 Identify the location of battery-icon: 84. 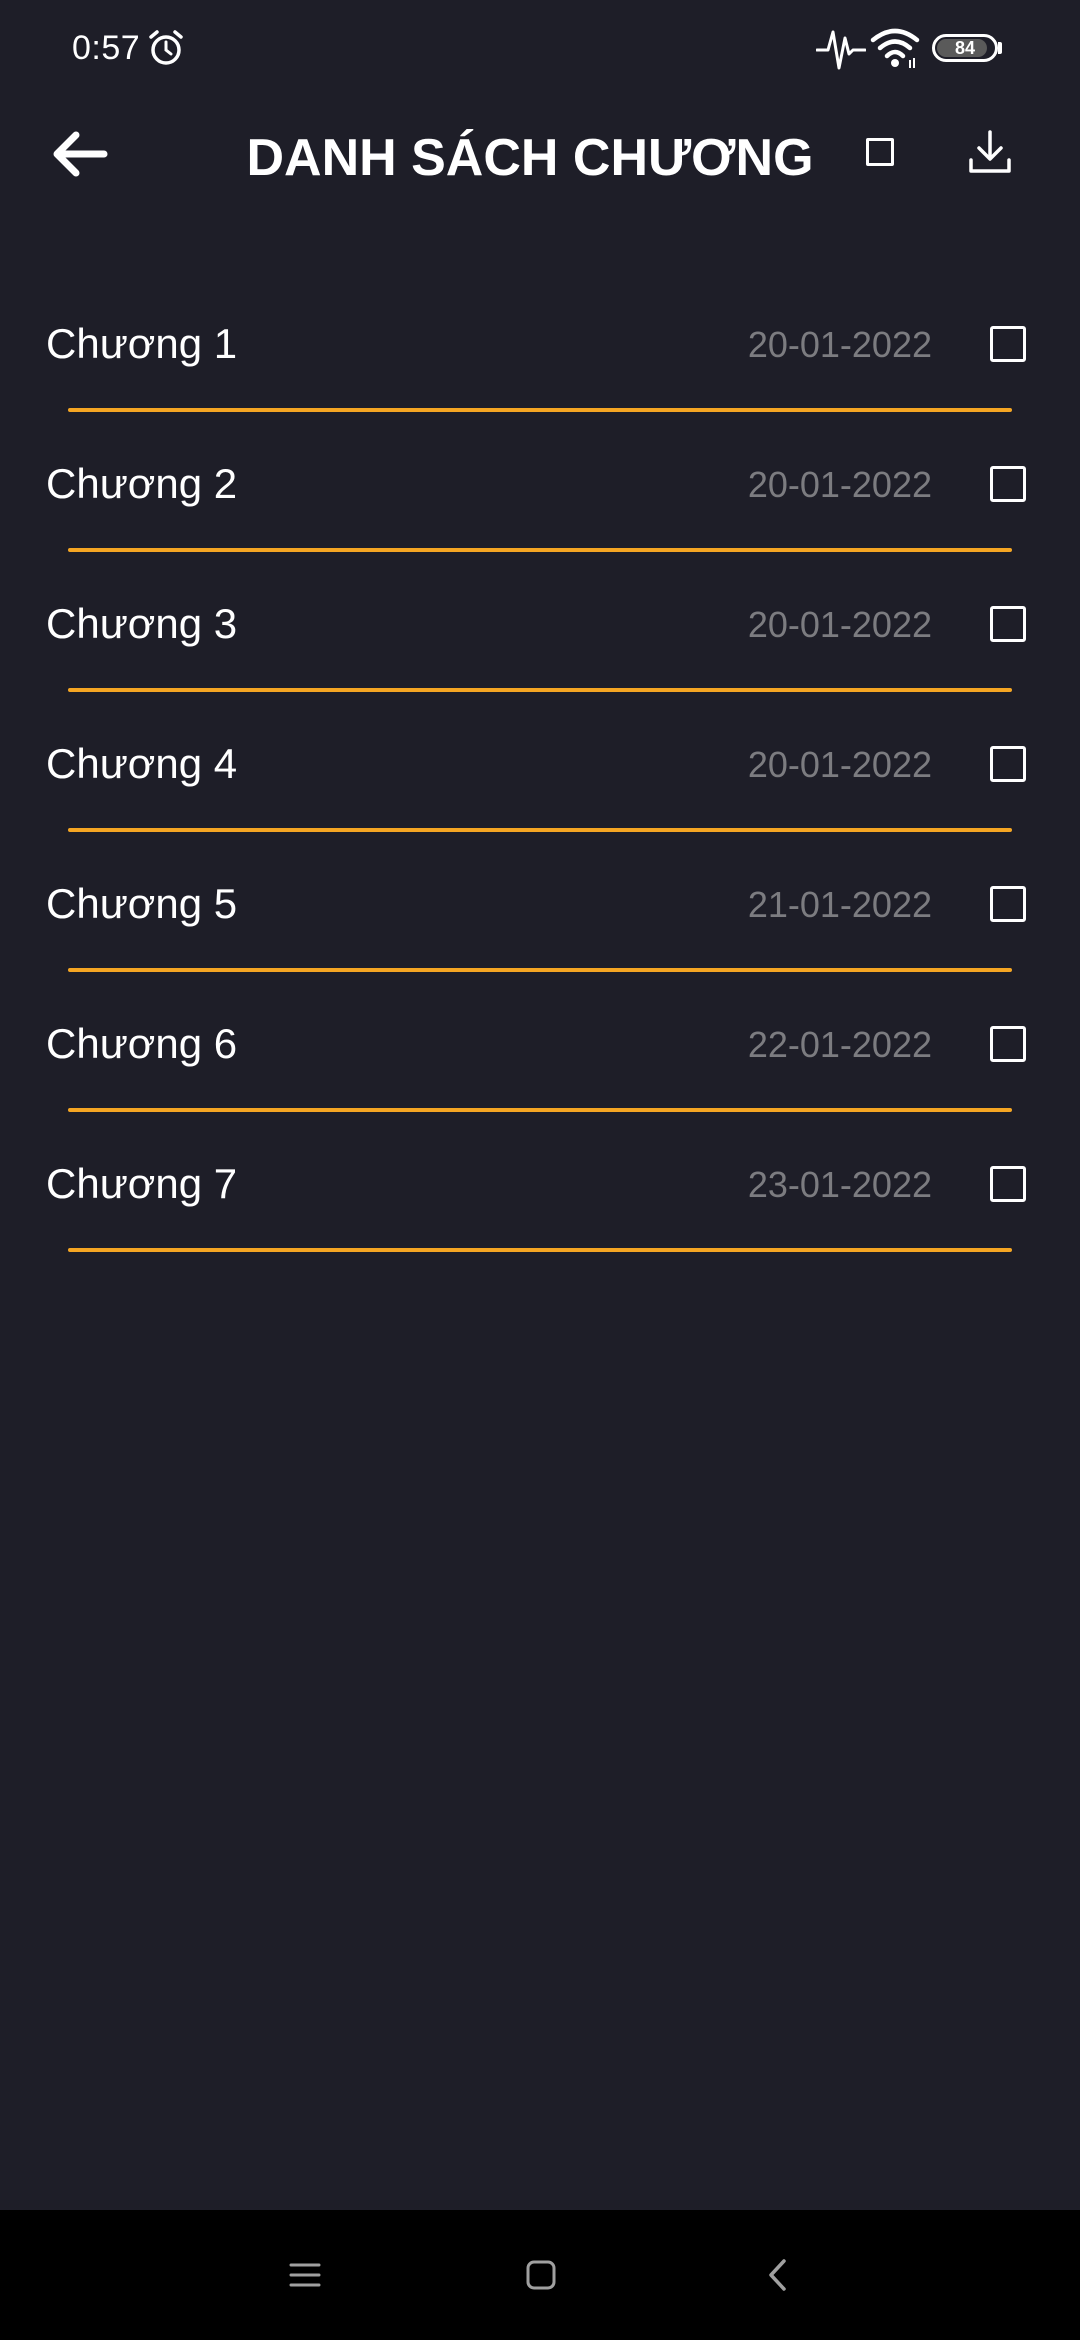
(965, 48).